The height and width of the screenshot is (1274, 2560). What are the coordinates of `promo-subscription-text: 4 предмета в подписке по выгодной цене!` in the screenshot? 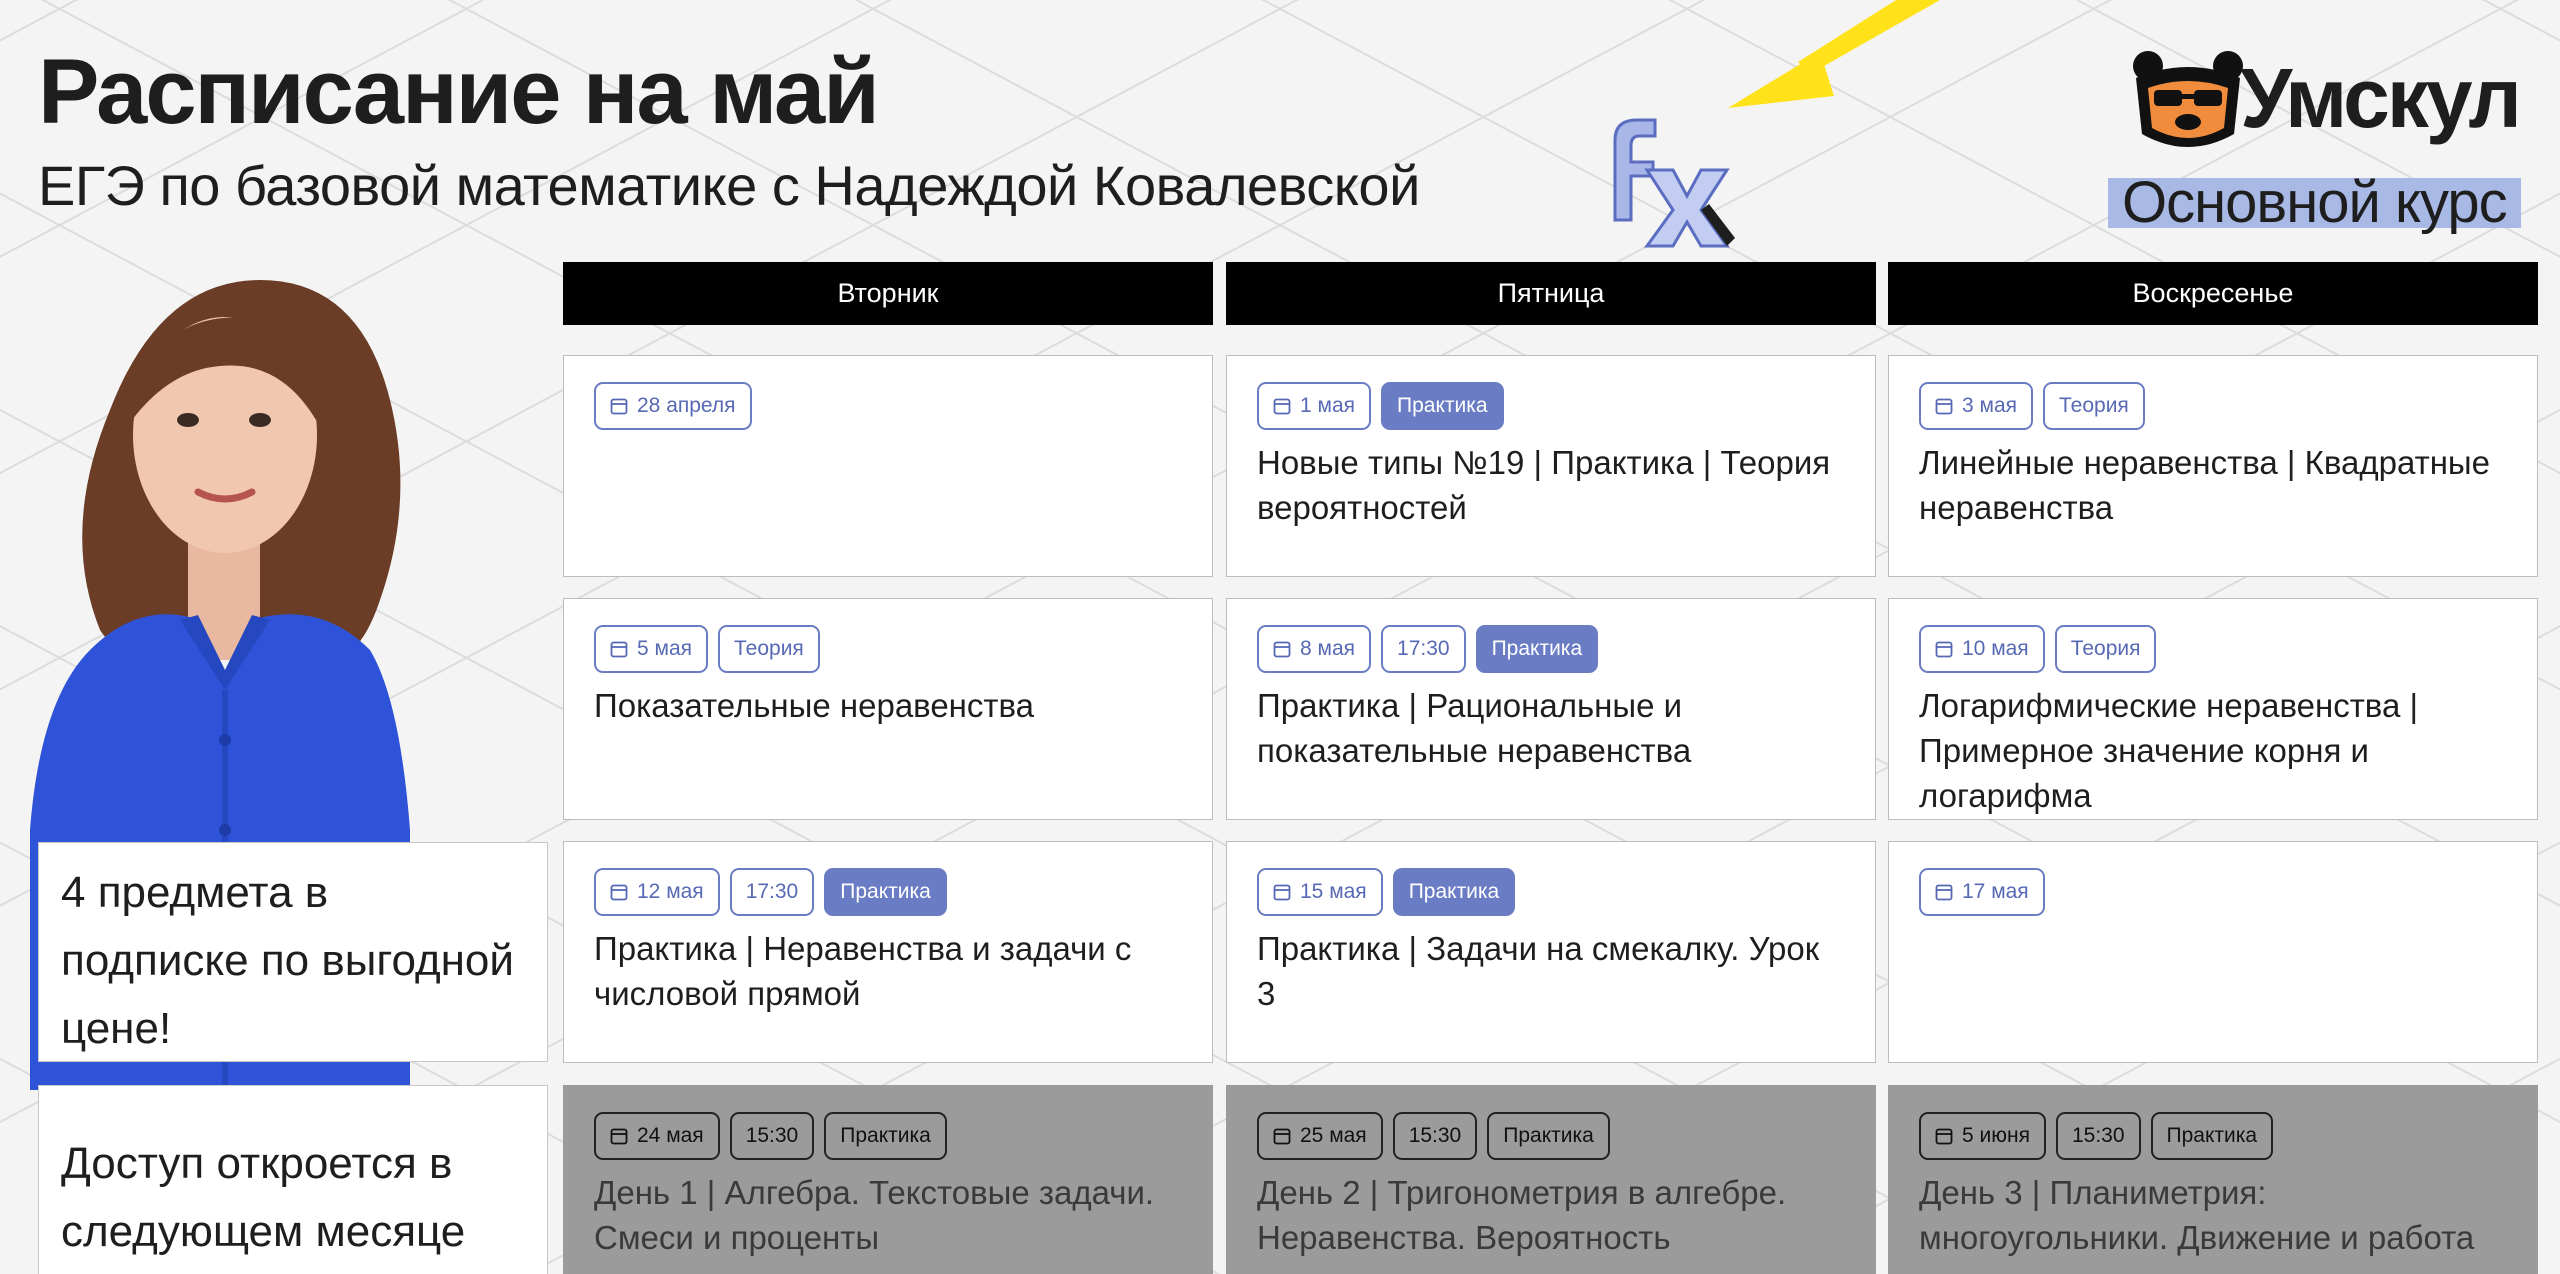 It's located at (287, 960).